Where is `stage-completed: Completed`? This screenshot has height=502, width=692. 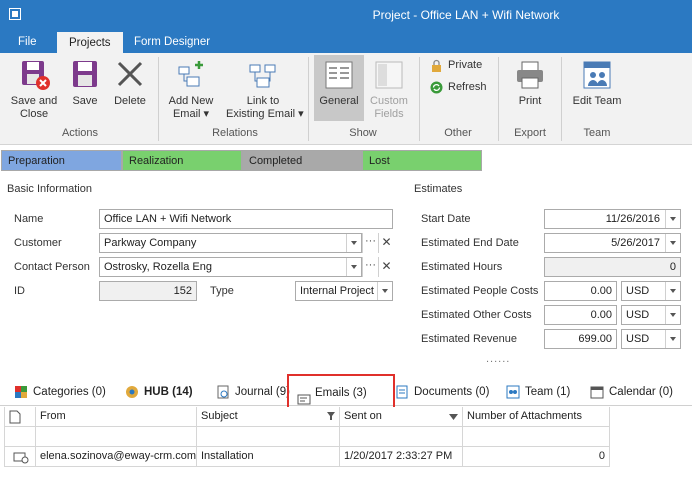
stage-completed: Completed is located at coordinates (302, 160).